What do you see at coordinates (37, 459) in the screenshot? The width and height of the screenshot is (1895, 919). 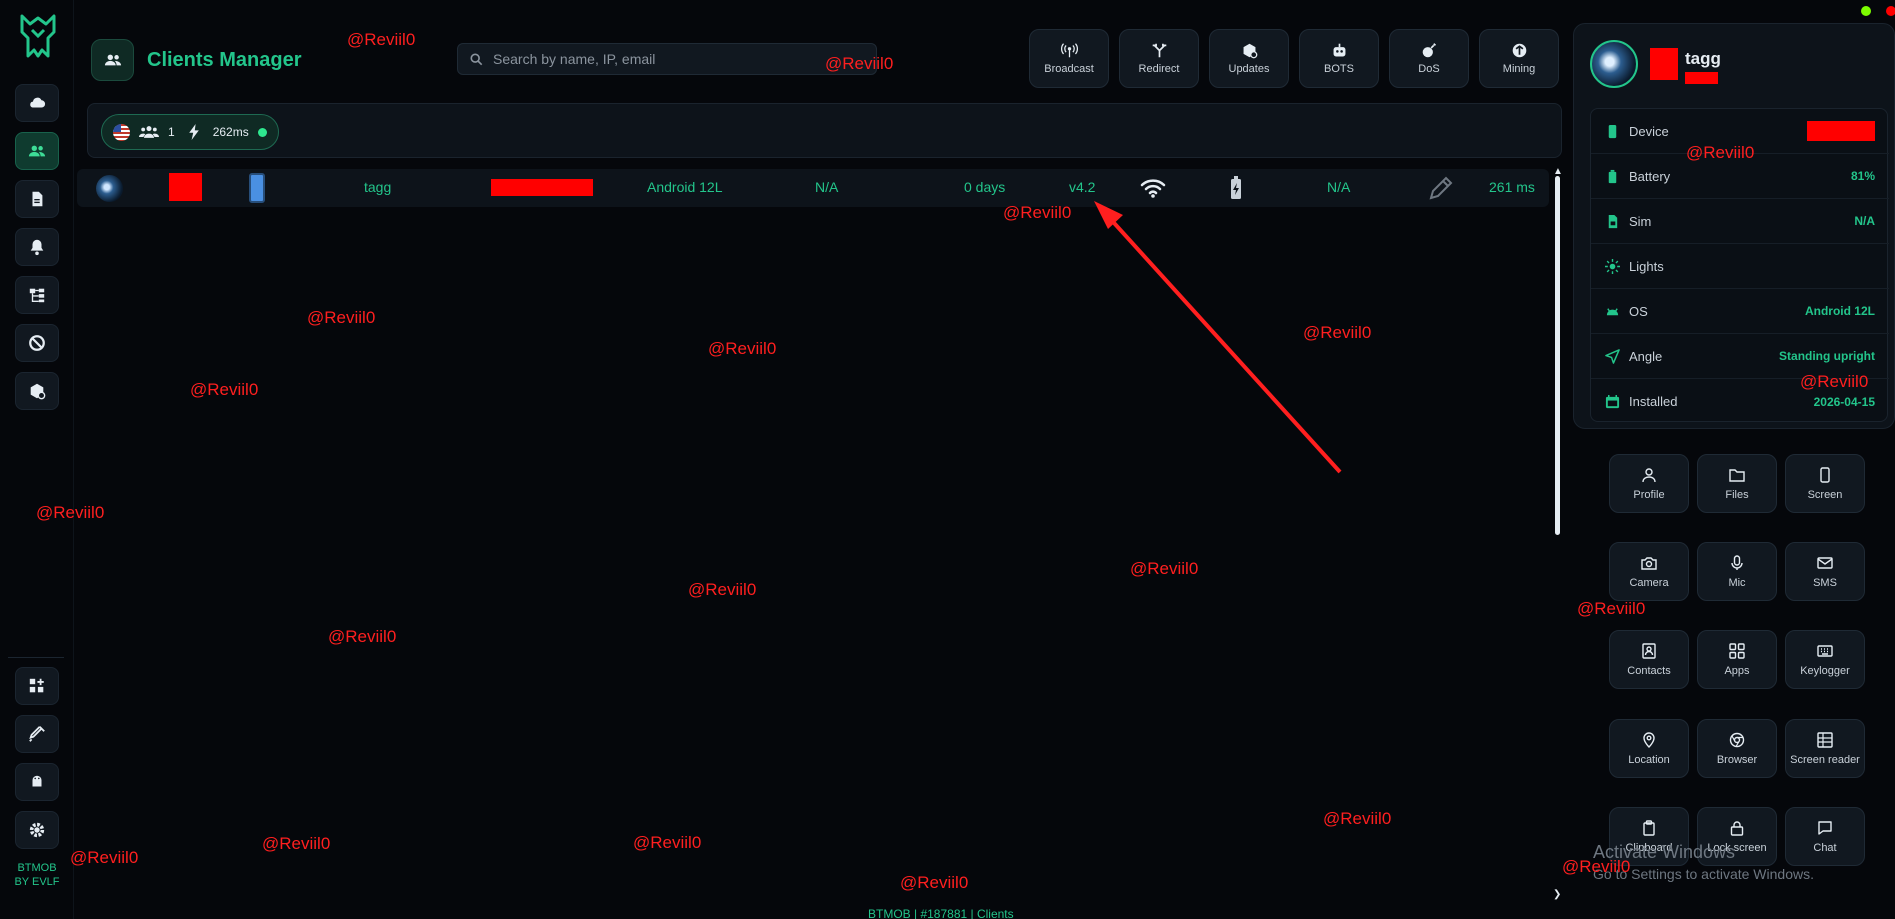 I see `sidebar: BTMOB BY EVLF` at bounding box center [37, 459].